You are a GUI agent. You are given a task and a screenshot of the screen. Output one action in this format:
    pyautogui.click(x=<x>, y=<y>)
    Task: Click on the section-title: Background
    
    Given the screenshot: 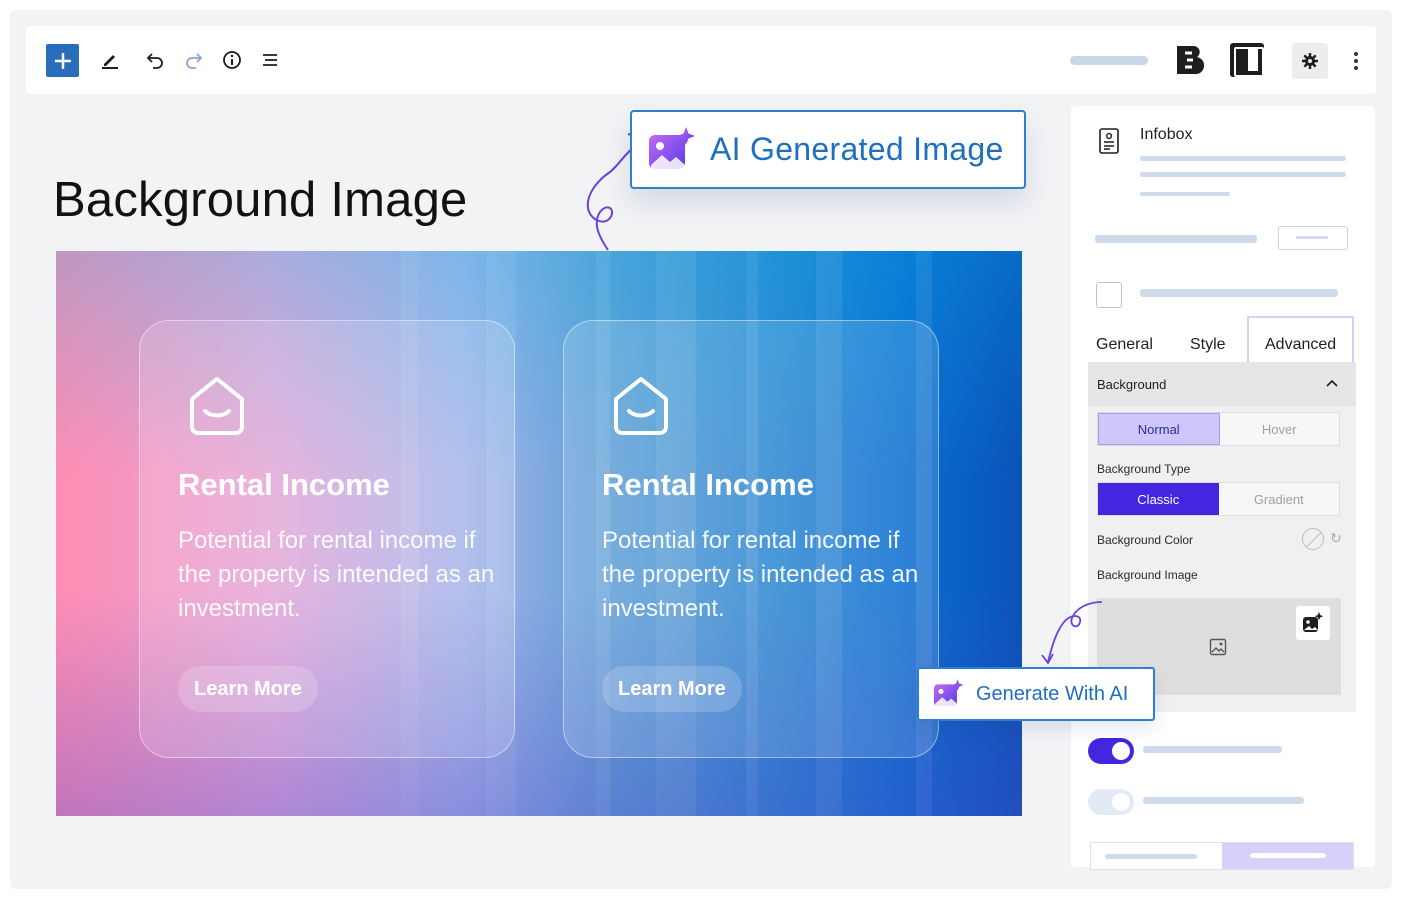 What is the action you would take?
    pyautogui.click(x=1131, y=384)
    